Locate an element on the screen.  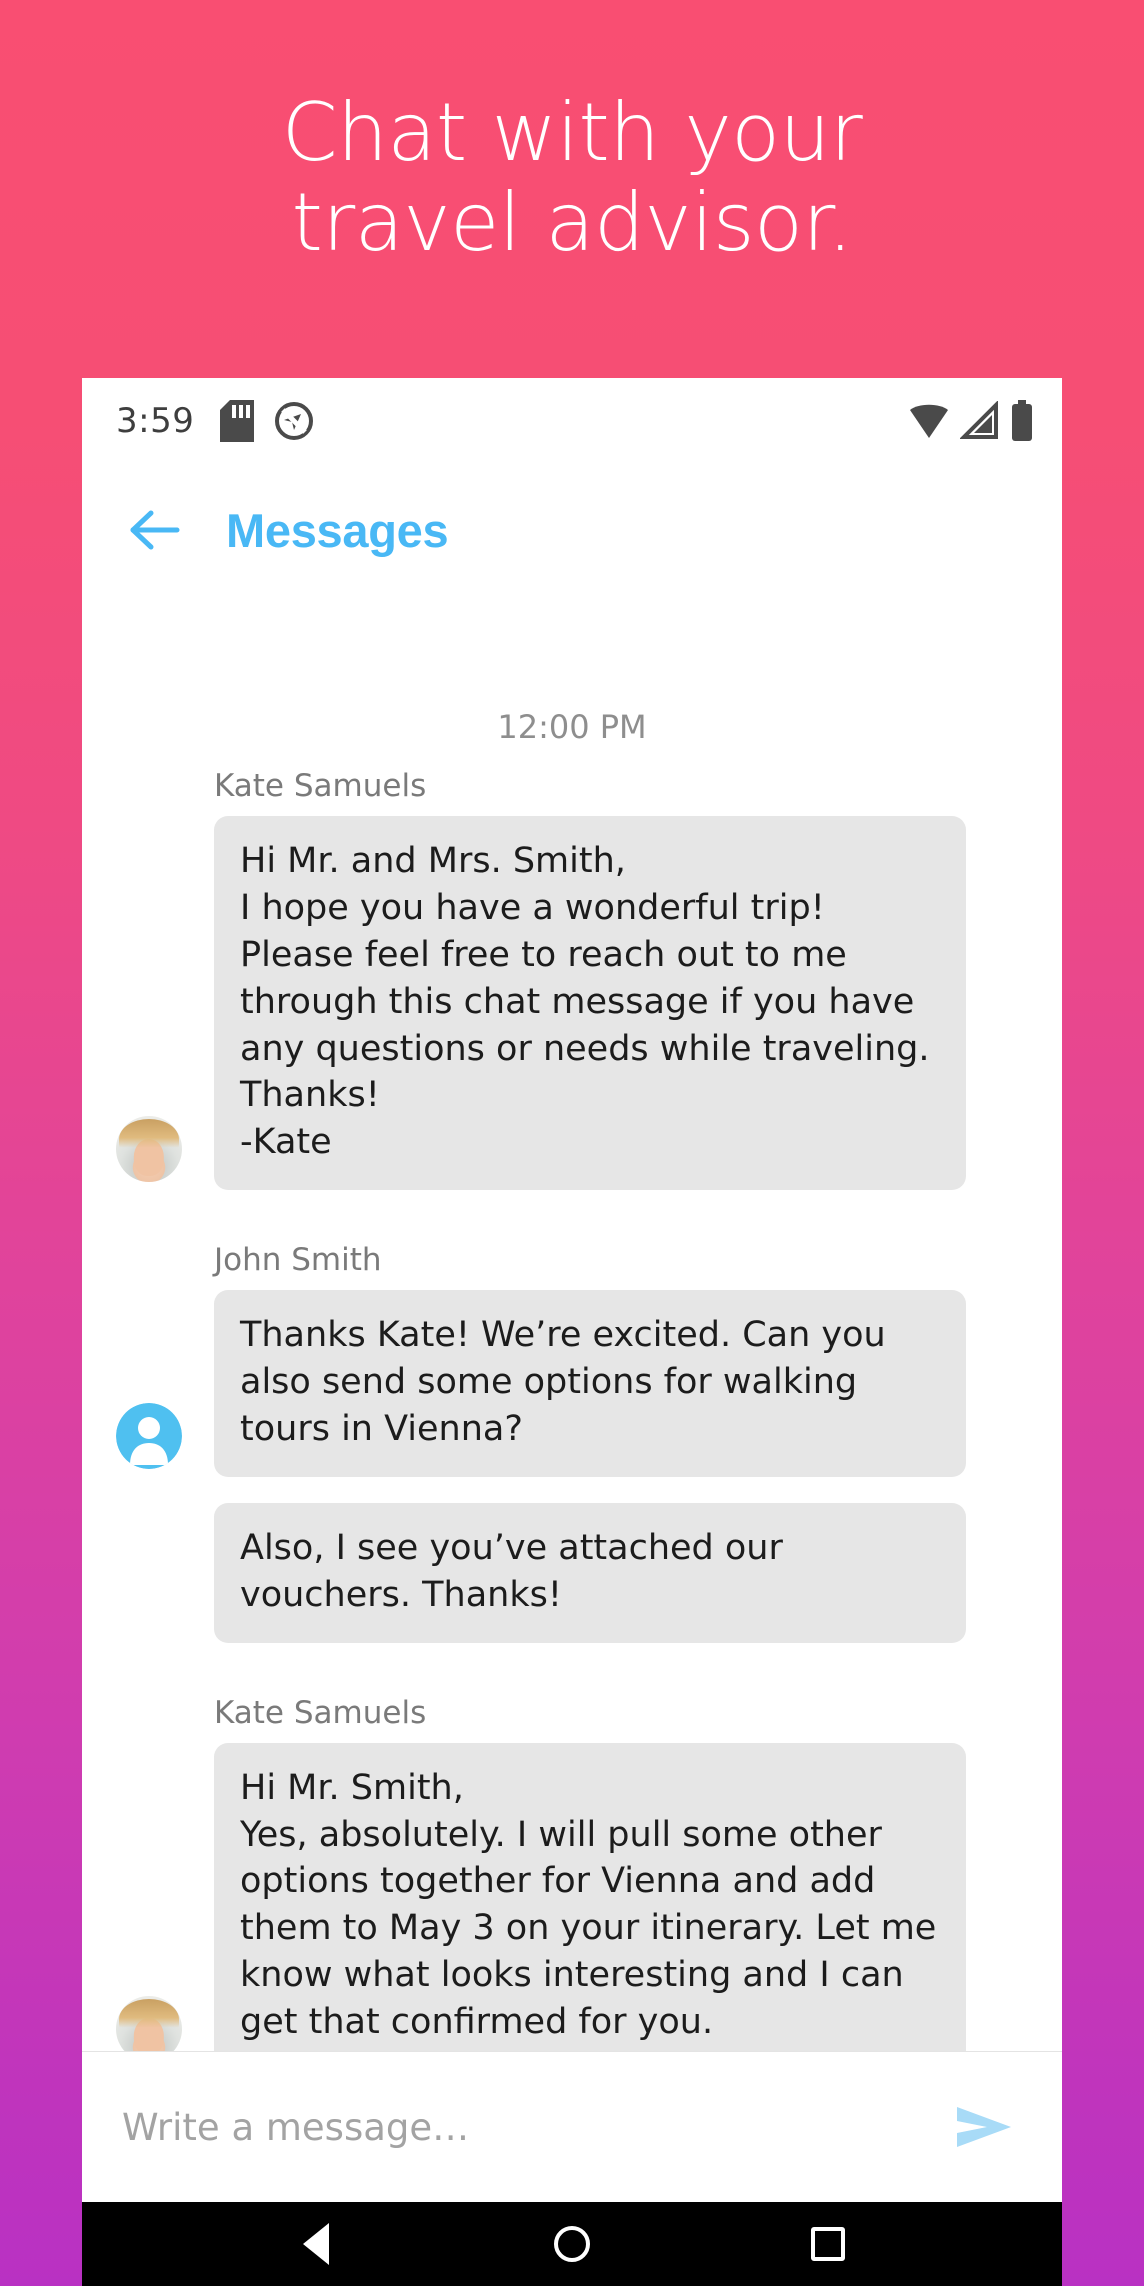
back-button is located at coordinates (154, 530).